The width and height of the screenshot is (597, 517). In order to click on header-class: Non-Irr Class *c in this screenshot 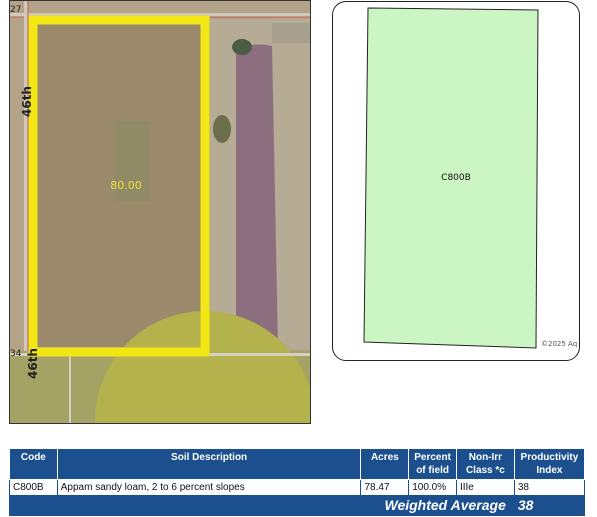, I will do `click(485, 464)`.